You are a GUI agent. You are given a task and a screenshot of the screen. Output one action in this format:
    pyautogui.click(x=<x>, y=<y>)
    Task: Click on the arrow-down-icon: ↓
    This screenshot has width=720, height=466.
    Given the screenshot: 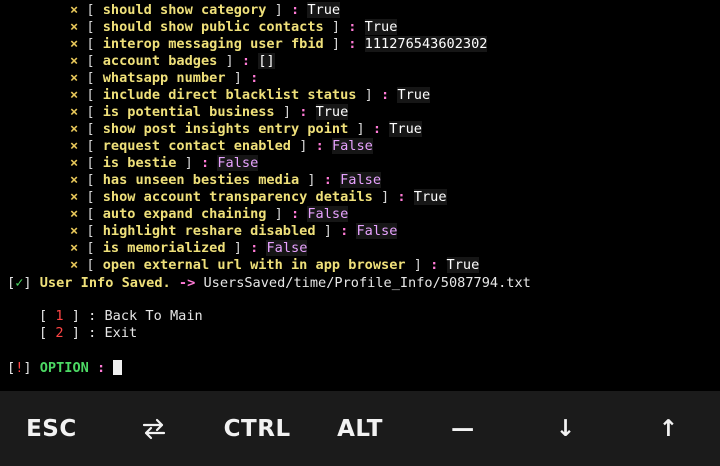 What is the action you would take?
    pyautogui.click(x=565, y=428)
    